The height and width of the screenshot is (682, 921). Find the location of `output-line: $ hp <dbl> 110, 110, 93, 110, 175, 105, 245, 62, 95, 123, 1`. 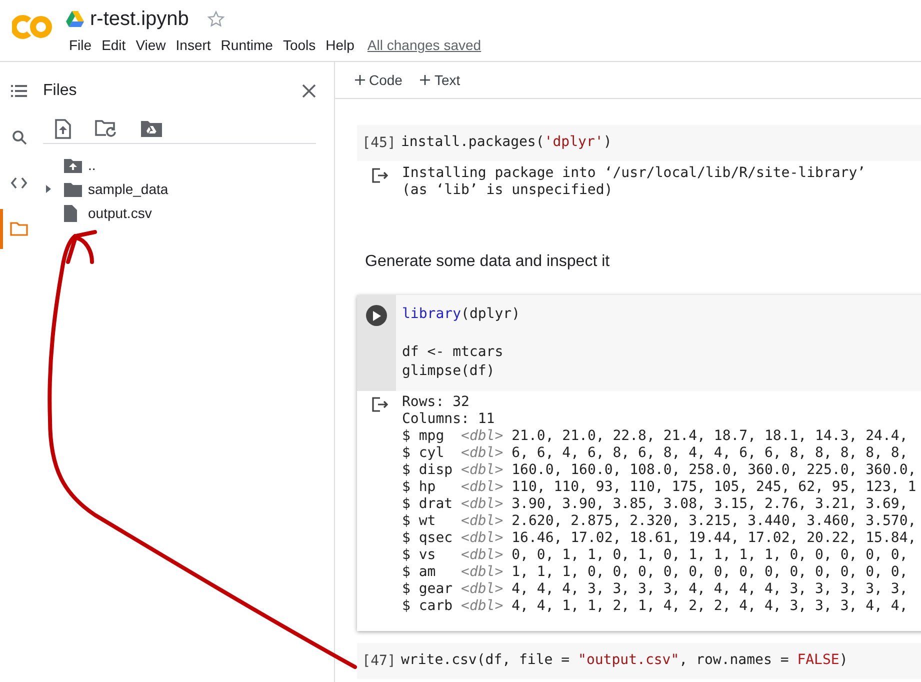

output-line: $ hp <dbl> 110, 110, 93, 110, 175, 105, 245, 62, 95, 123, 1 is located at coordinates (659, 487).